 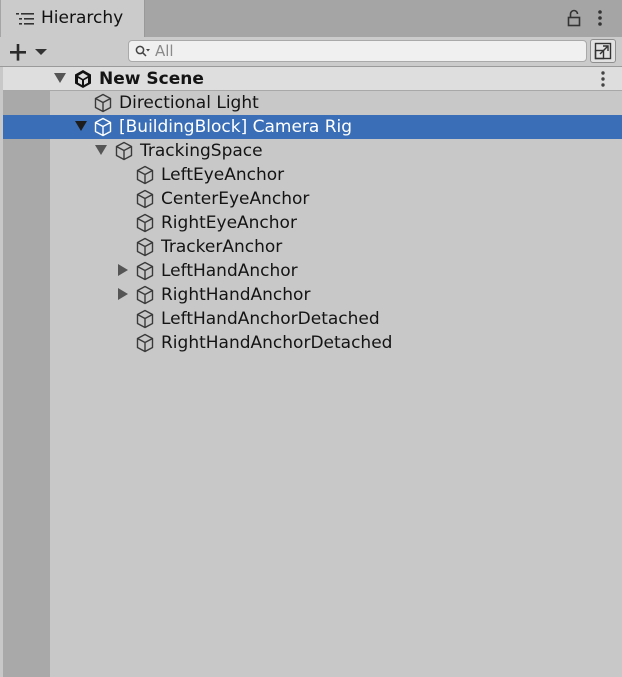 I want to click on hierarchy-item-right-hand-anchor: RightHandAnchor, so click(x=312, y=295).